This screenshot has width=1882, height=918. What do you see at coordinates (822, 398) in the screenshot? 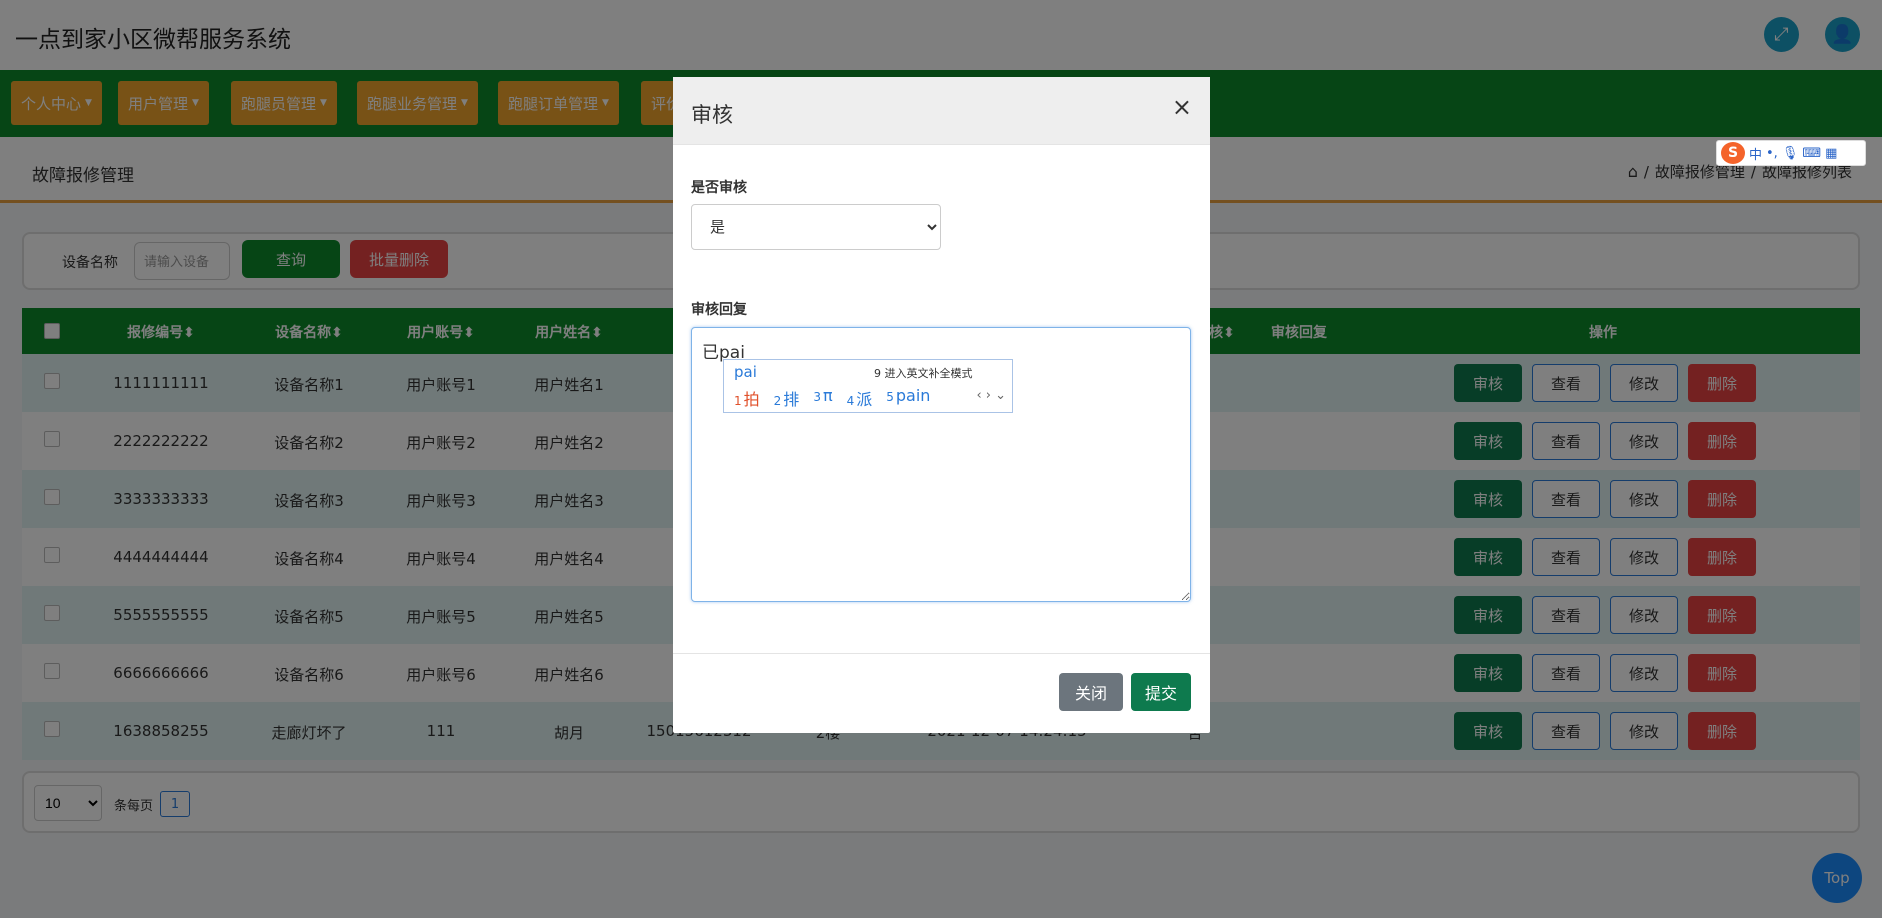
I see `ime-candidate: 3π` at bounding box center [822, 398].